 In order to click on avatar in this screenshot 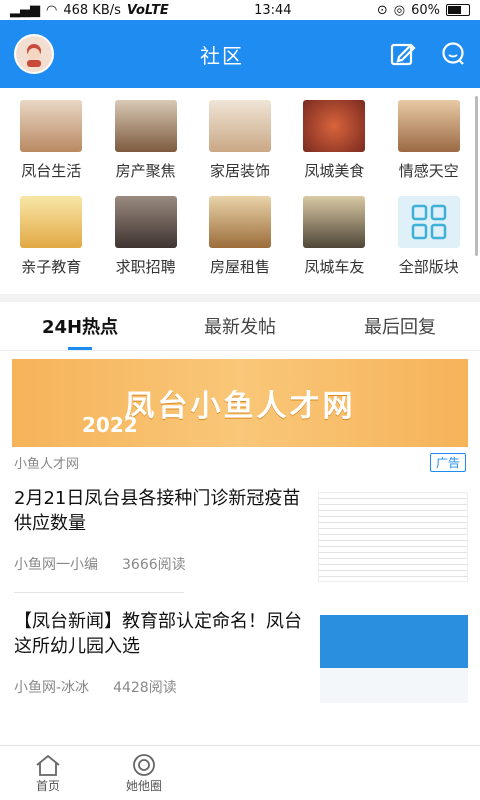, I will do `click(34, 54)`.